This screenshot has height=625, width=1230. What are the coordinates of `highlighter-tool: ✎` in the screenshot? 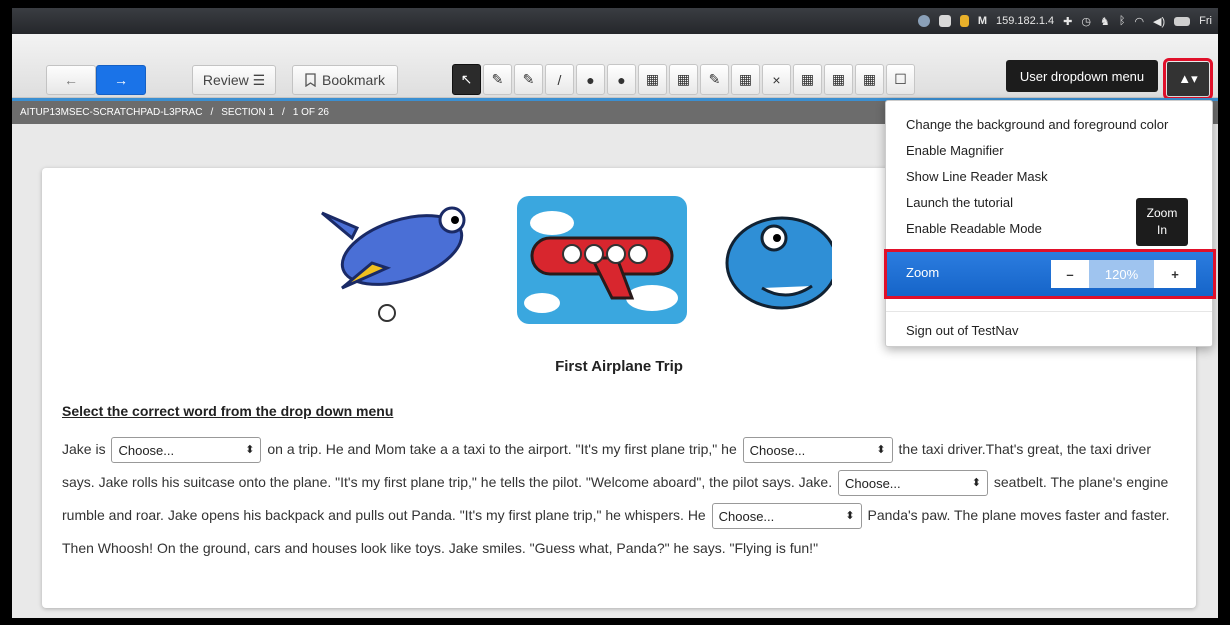 It's located at (497, 79).